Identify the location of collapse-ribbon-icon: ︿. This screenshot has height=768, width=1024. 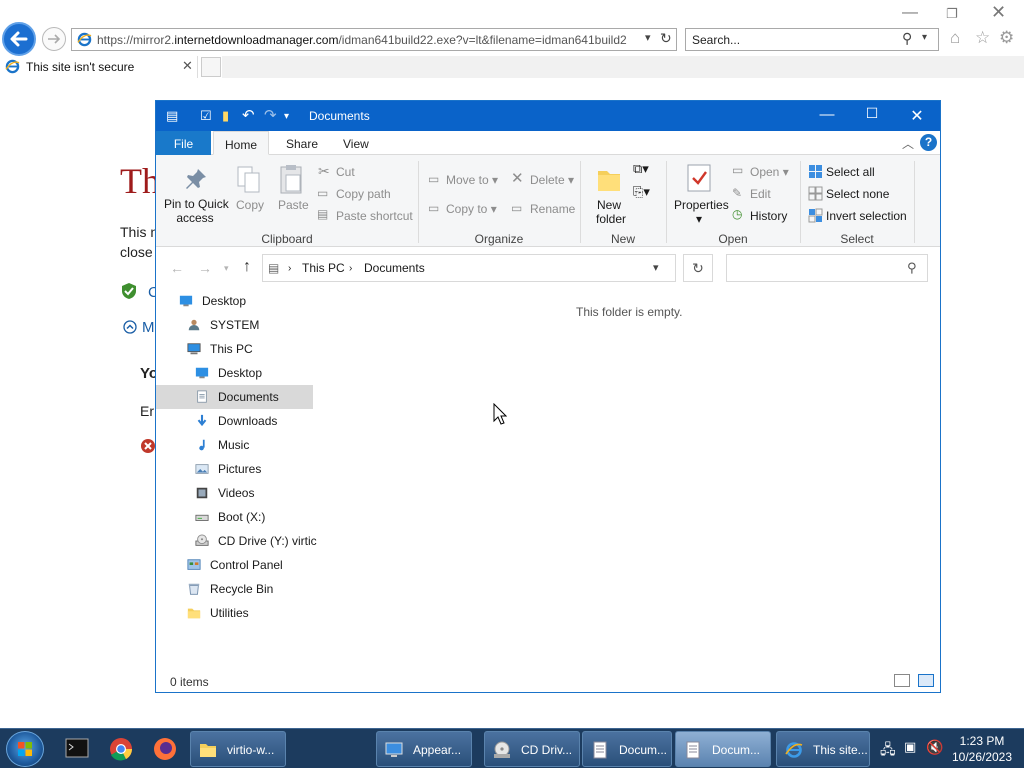
(908, 143).